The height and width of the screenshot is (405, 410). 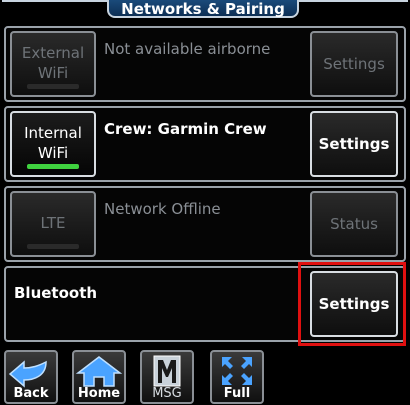 What do you see at coordinates (162, 209) in the screenshot?
I see `lte-status: Network Offline` at bounding box center [162, 209].